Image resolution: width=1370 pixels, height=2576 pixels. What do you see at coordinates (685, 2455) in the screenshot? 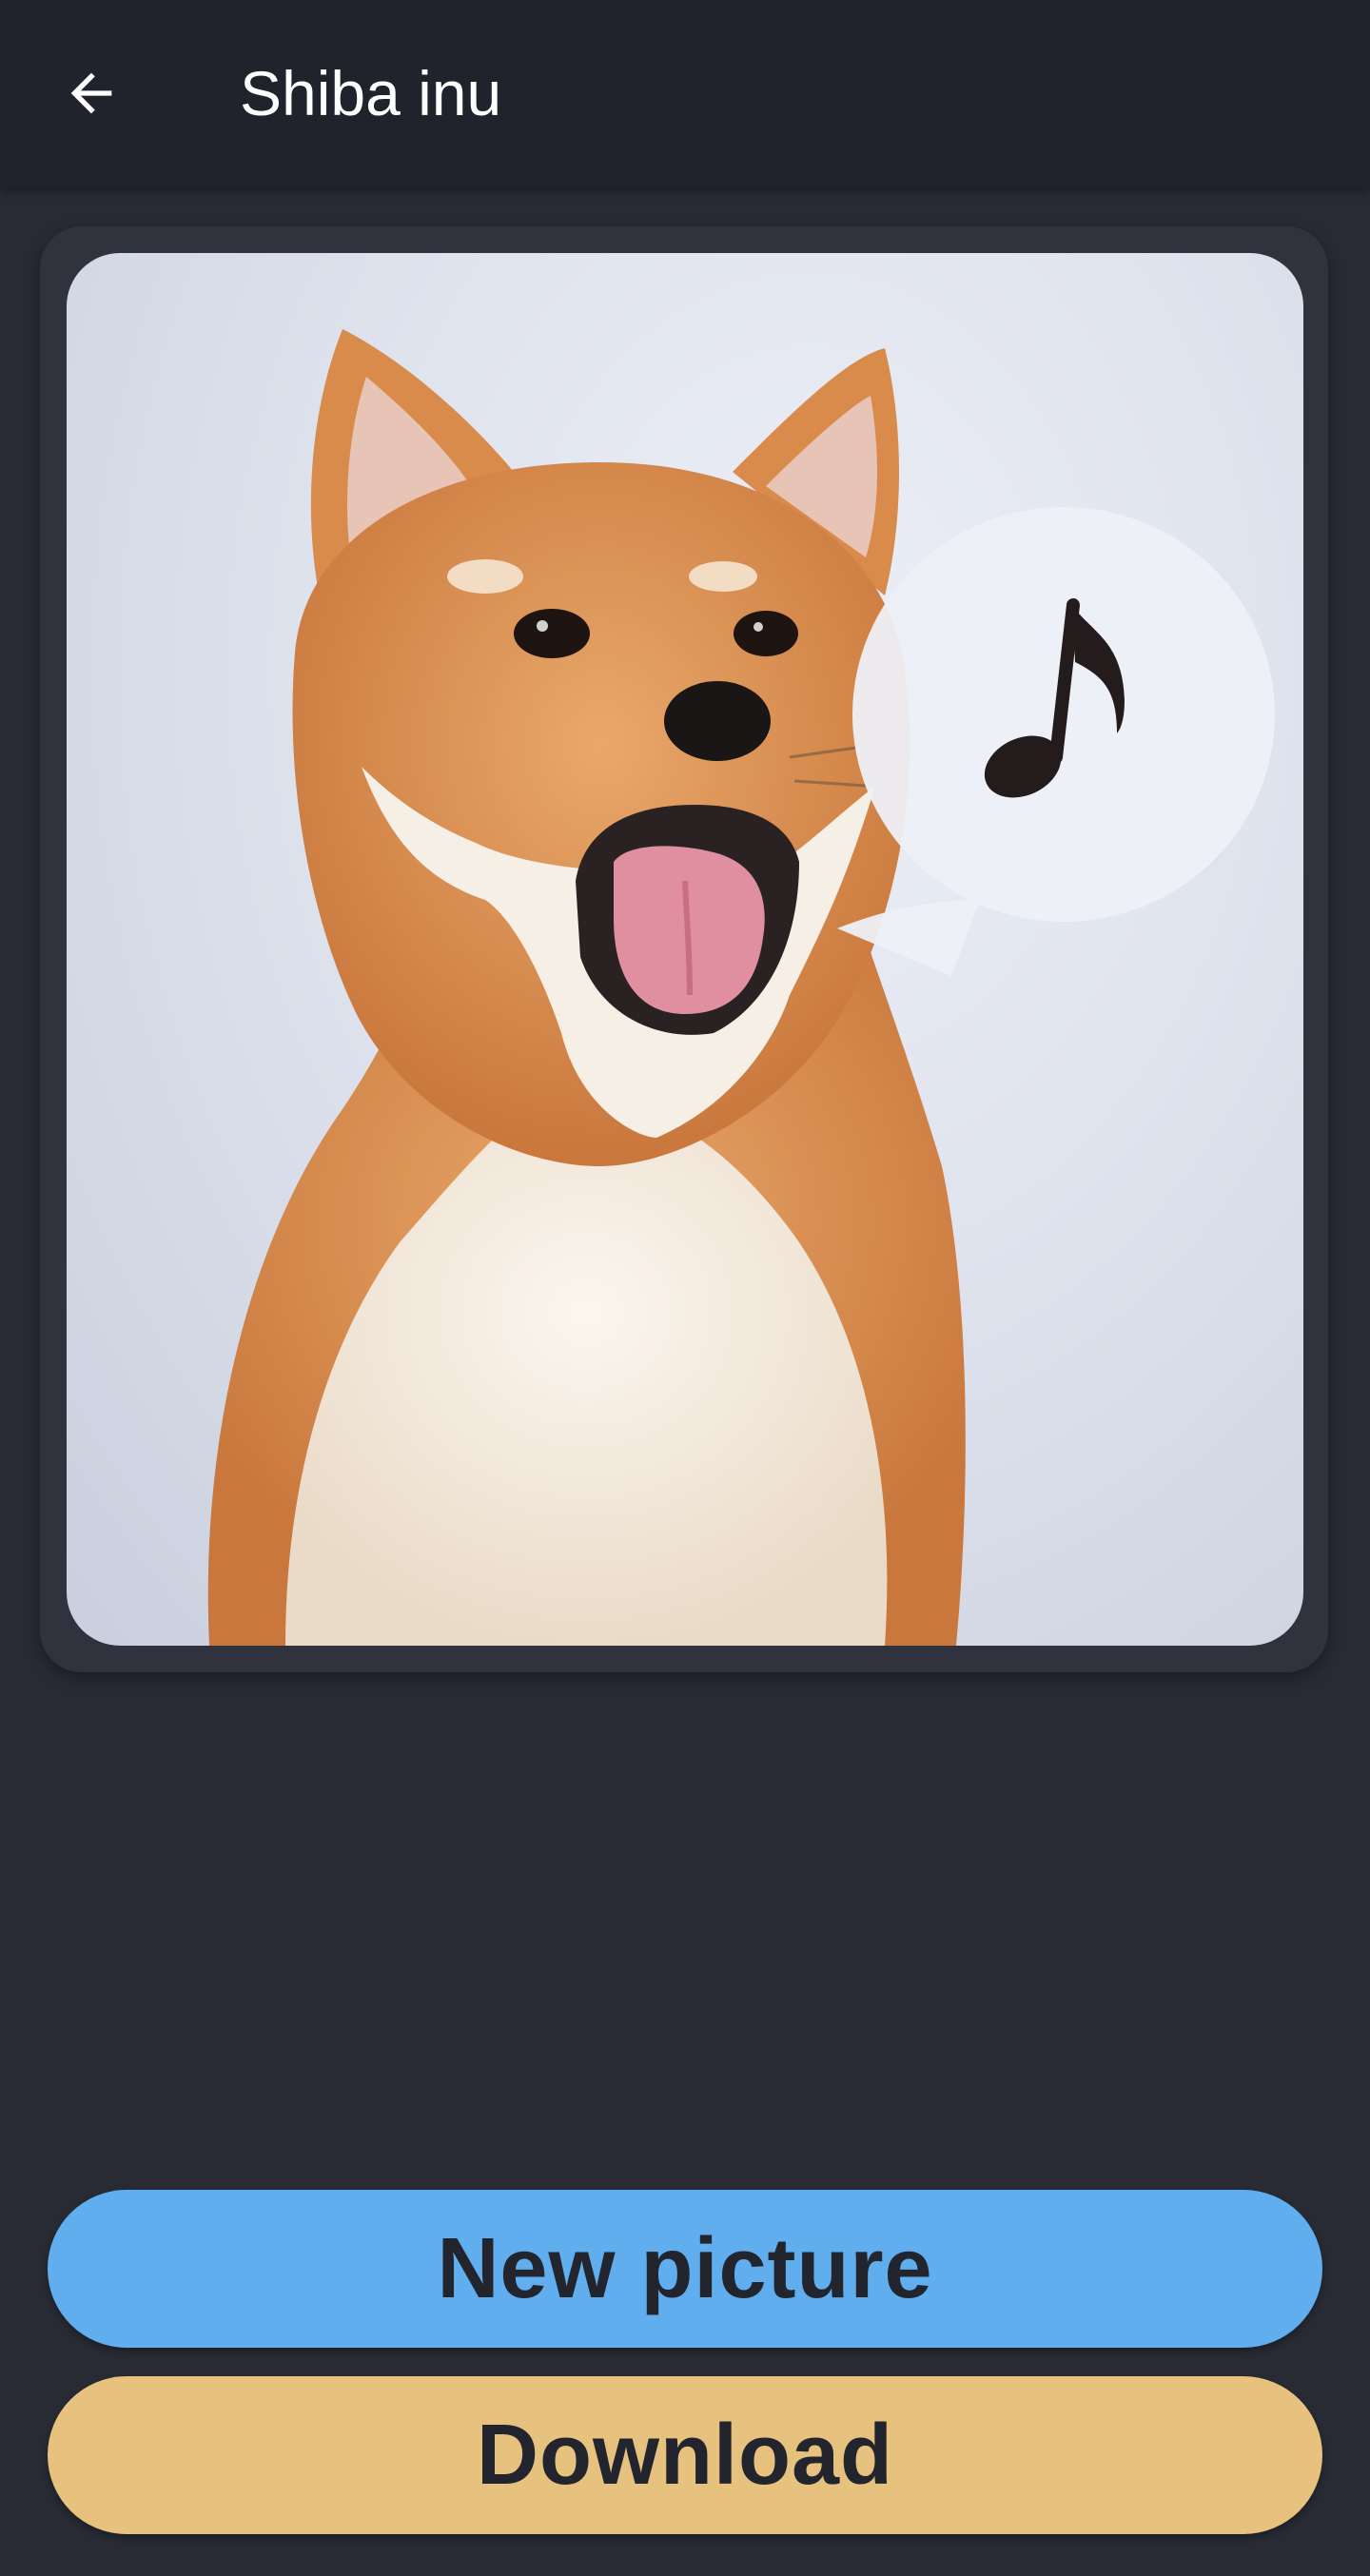
I see `download-button: Download` at bounding box center [685, 2455].